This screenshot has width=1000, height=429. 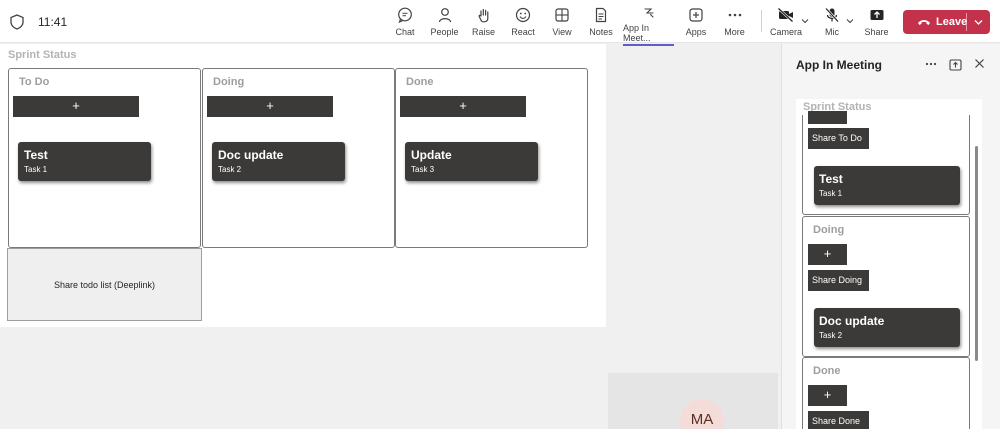 I want to click on panel-title: App In Meeting, so click(x=839, y=65).